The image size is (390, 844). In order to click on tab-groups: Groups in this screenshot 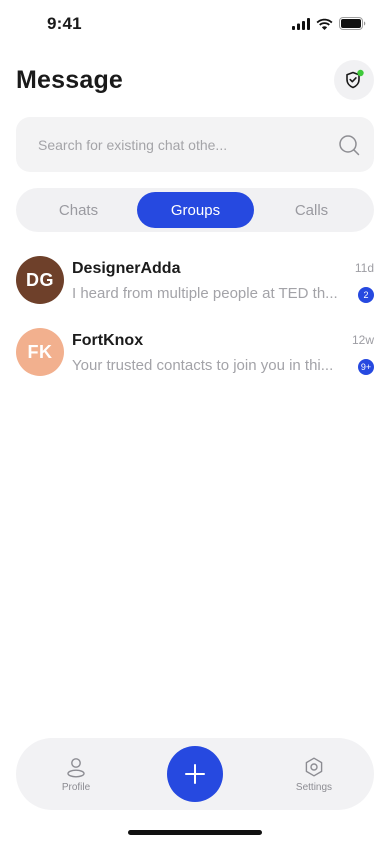, I will do `click(195, 210)`.